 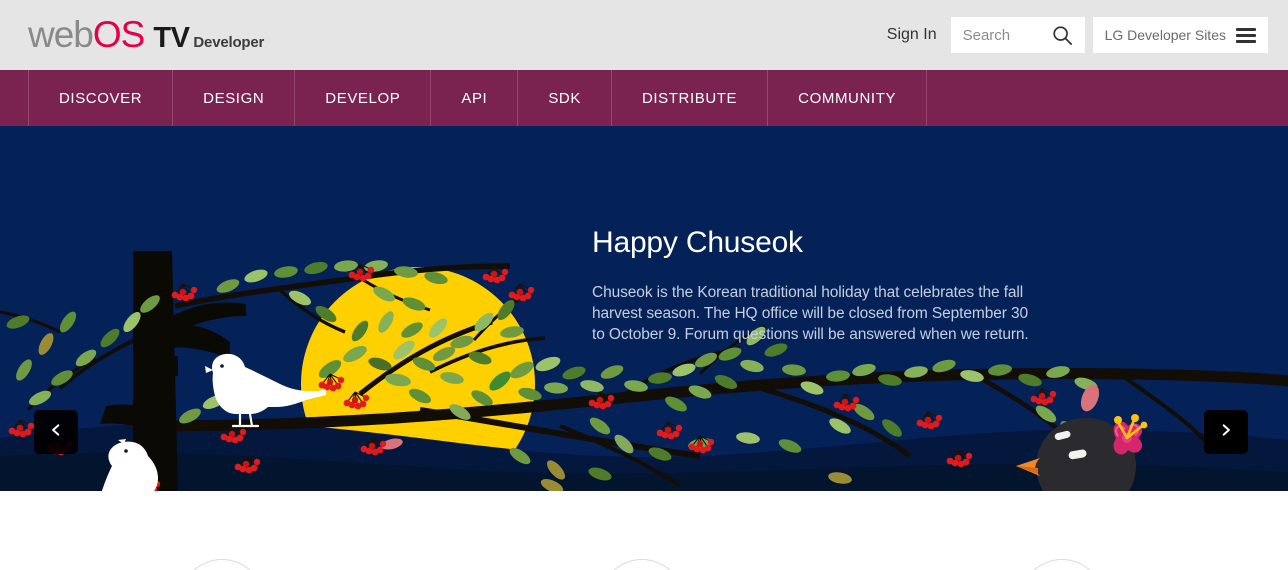 I want to click on logo-text-developer: Developer, so click(x=229, y=42).